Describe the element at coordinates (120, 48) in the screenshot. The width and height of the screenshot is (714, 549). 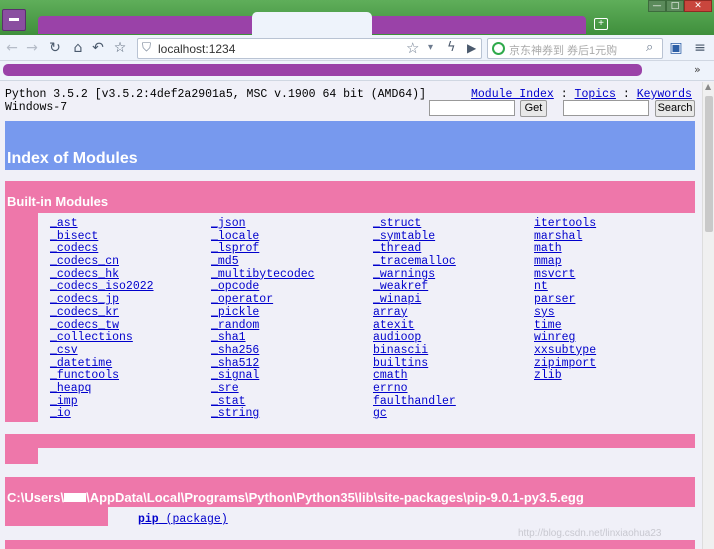
I see `favorites-star-icon: ☆` at that location.